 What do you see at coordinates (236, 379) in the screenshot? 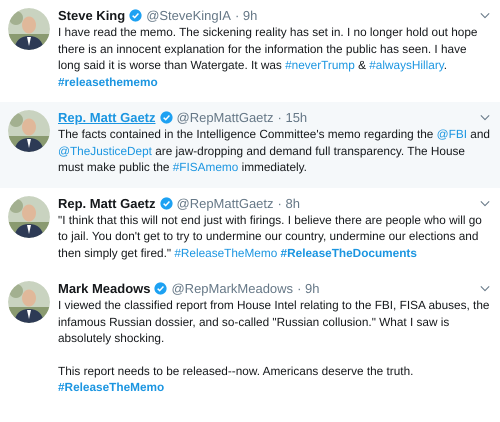
I see `tweet-text: This report needs to be released--now. Americans deserve the truth. #ReleaseTheMemo` at bounding box center [236, 379].